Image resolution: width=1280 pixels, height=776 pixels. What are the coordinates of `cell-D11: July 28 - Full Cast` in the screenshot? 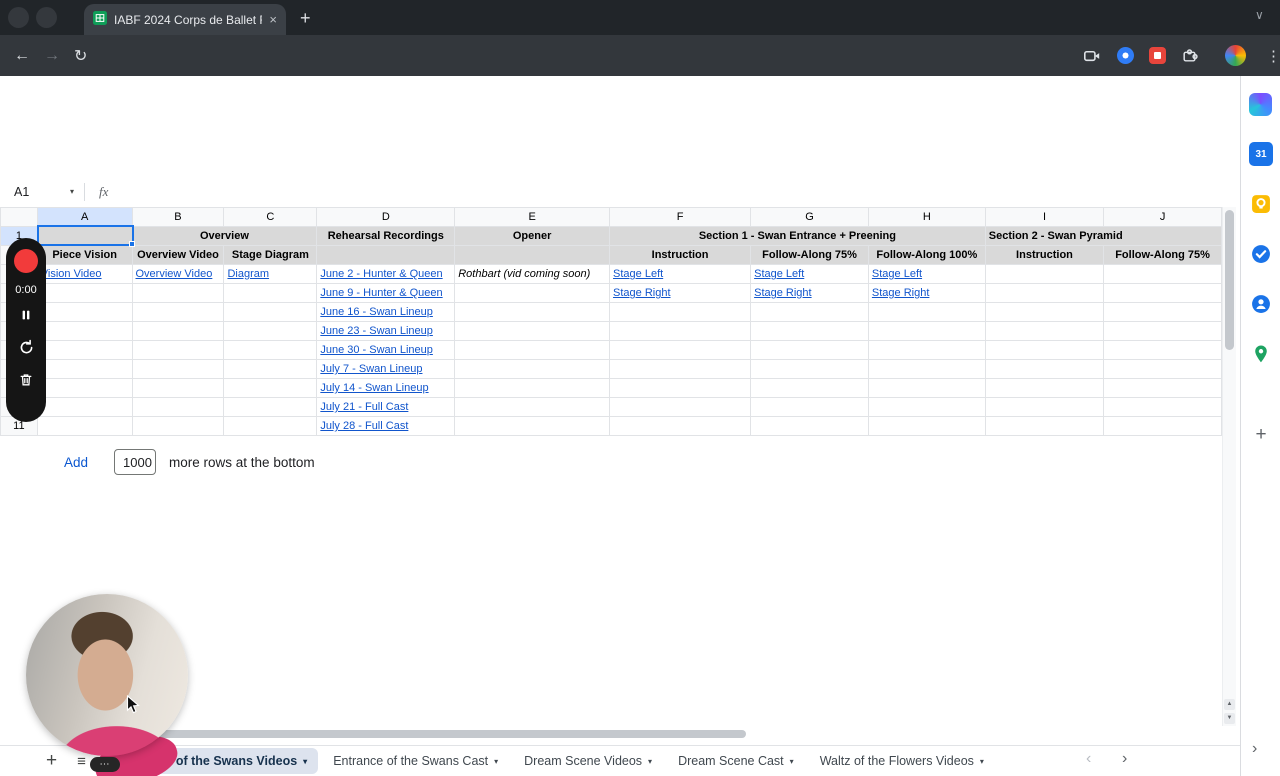 It's located at (386, 426).